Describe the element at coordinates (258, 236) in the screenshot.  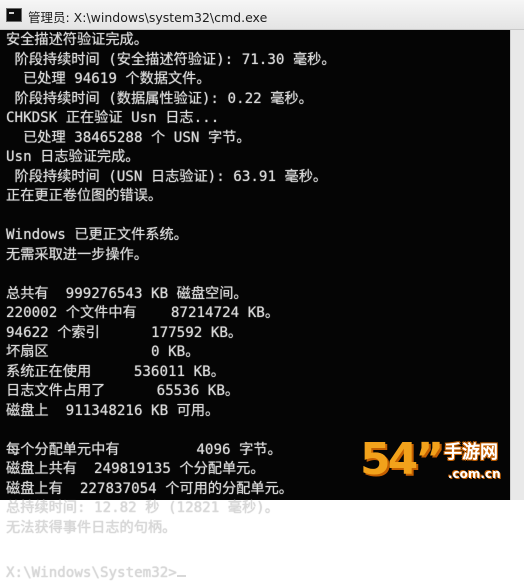
I see `console-line: Windows 已更正文件系统。` at that location.